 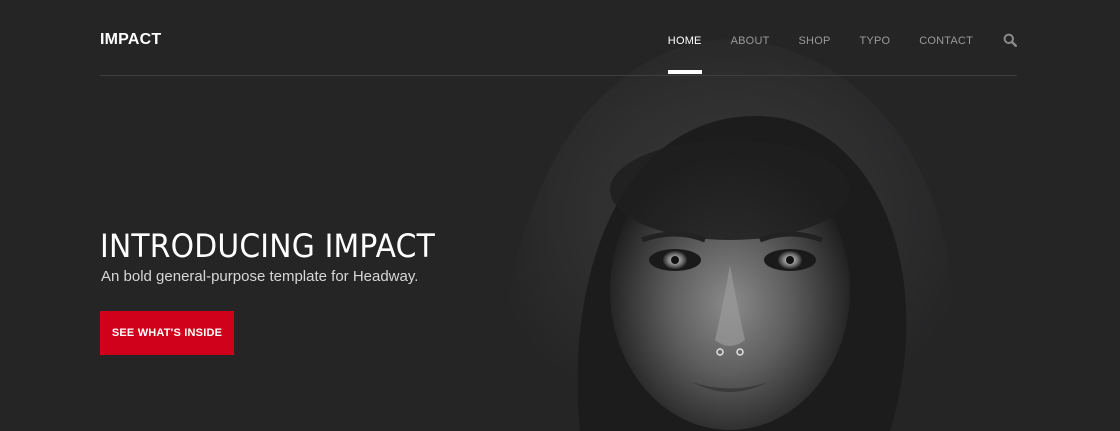 I want to click on main-nav: HOME ABOUT SHOP TYPO CONTACT, so click(x=842, y=37).